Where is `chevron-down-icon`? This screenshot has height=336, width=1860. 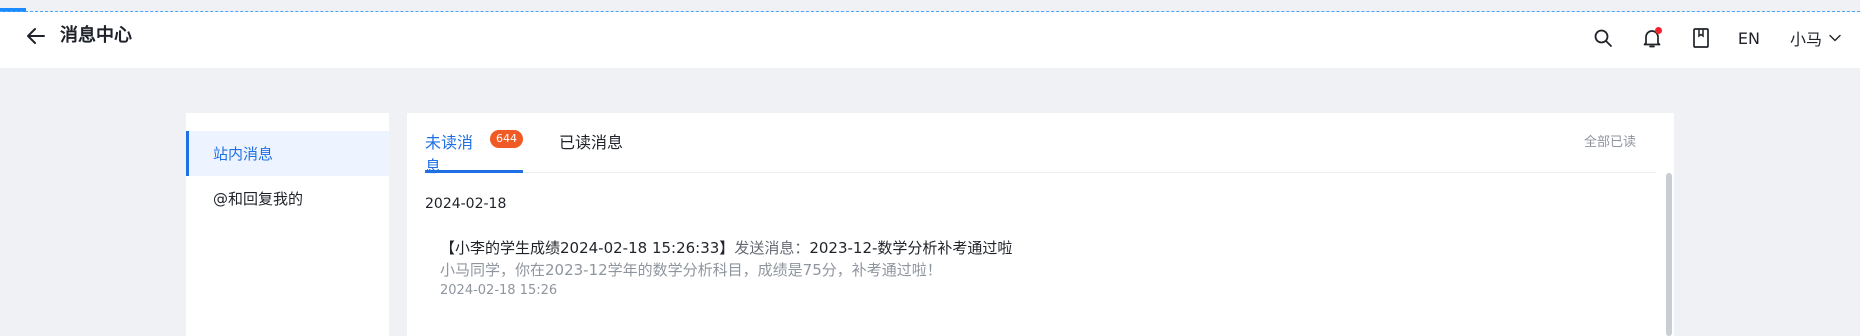 chevron-down-icon is located at coordinates (1835, 38).